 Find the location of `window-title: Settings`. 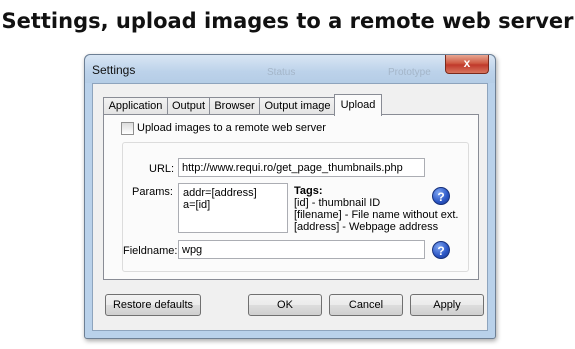

window-title: Settings is located at coordinates (114, 70).